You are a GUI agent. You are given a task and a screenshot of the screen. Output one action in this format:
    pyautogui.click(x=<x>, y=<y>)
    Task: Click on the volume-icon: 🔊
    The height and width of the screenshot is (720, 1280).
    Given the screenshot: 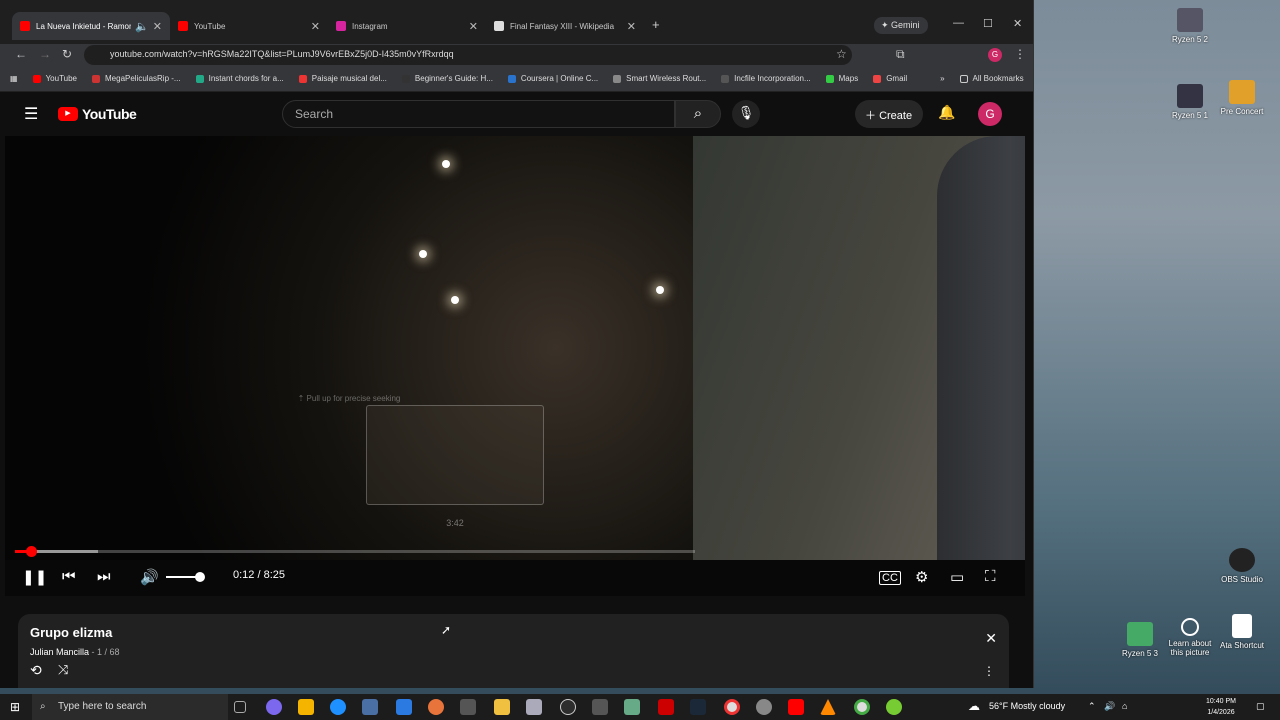 What is the action you would take?
    pyautogui.click(x=149, y=577)
    